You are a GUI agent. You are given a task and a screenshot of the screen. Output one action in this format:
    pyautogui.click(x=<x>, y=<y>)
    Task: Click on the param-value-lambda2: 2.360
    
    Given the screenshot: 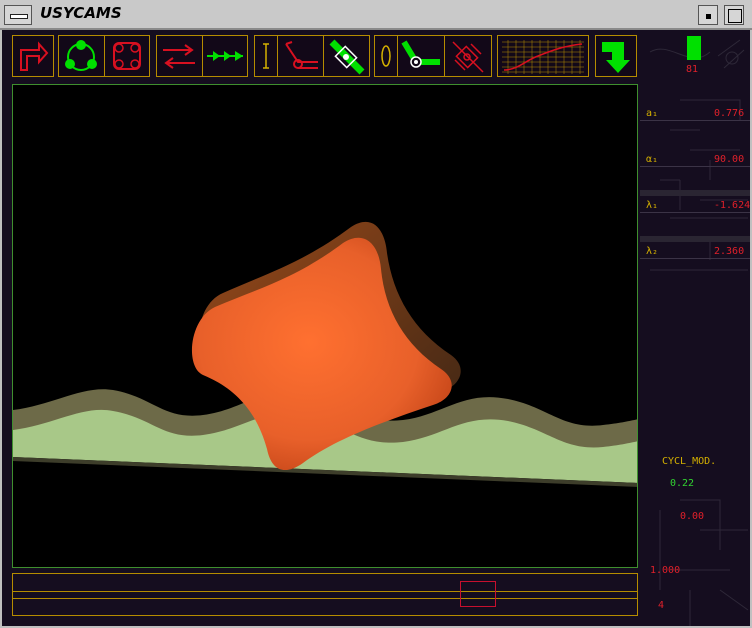 What is the action you would take?
    pyautogui.click(x=729, y=251)
    